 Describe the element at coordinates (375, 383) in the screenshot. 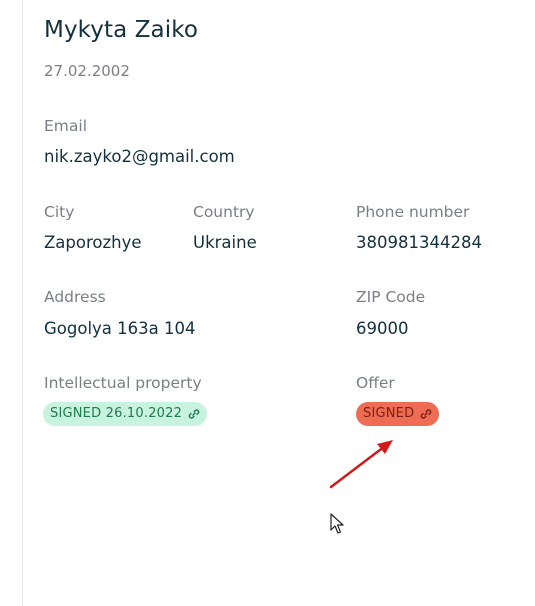

I see `offer-label: Offer` at that location.